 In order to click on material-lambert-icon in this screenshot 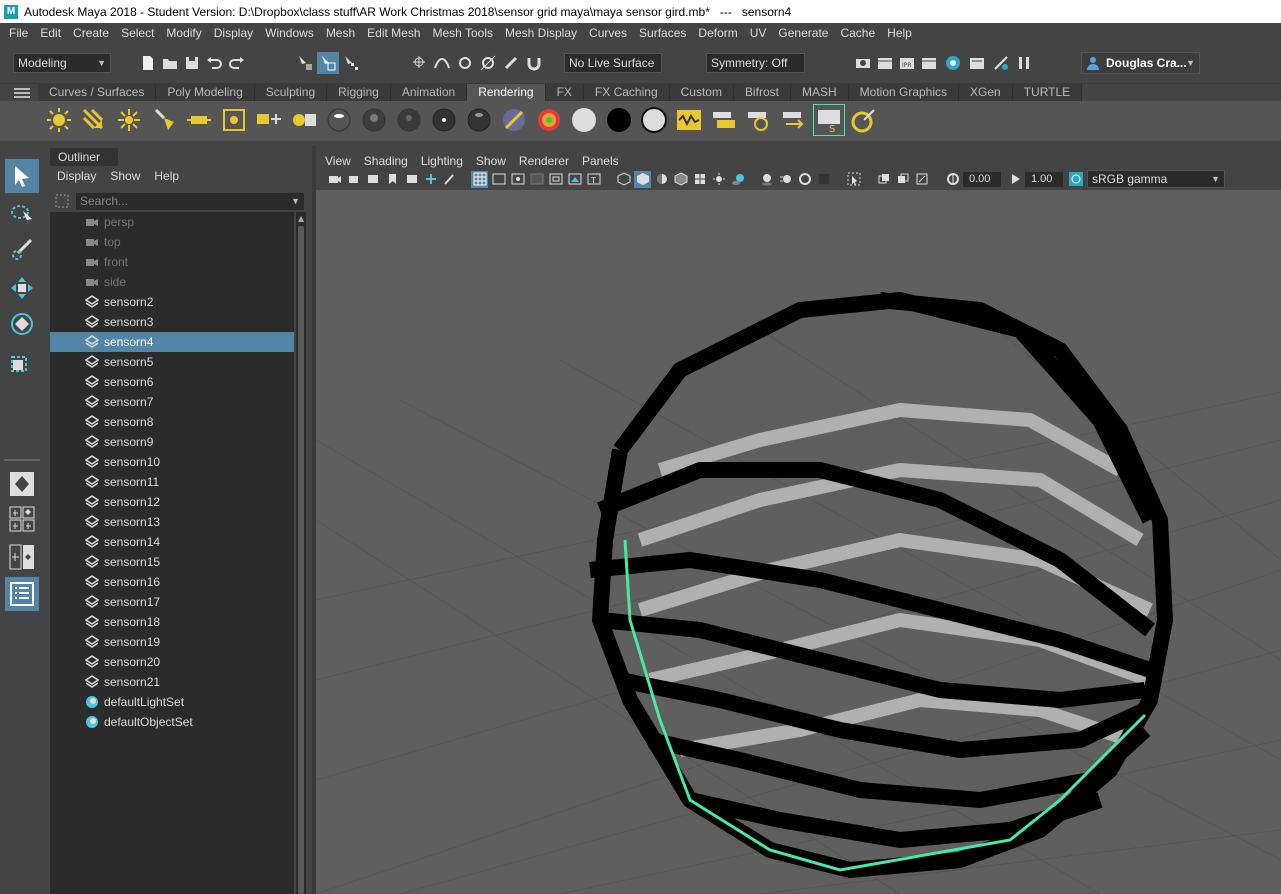, I will do `click(374, 120)`.